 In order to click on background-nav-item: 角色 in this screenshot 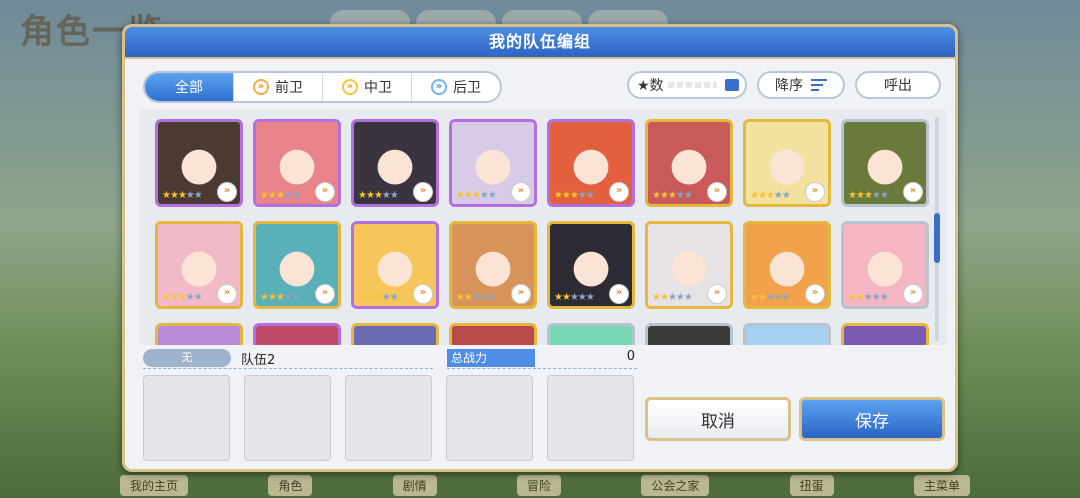, I will do `click(290, 485)`.